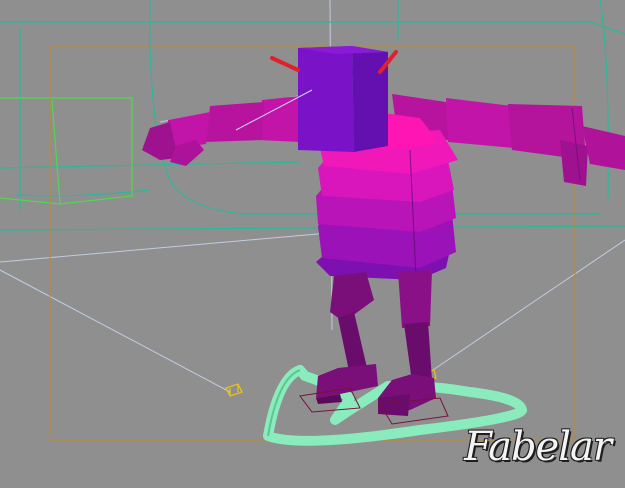  Describe the element at coordinates (285, 64) in the screenshot. I see `antenna-left` at that location.